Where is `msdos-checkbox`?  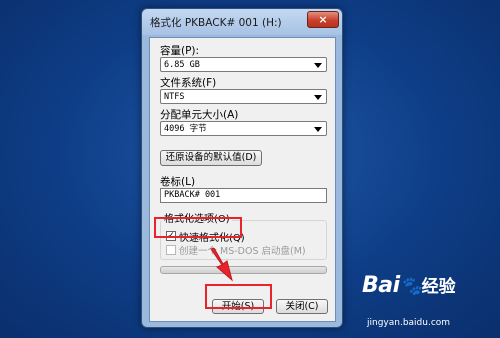 msdos-checkbox is located at coordinates (171, 250).